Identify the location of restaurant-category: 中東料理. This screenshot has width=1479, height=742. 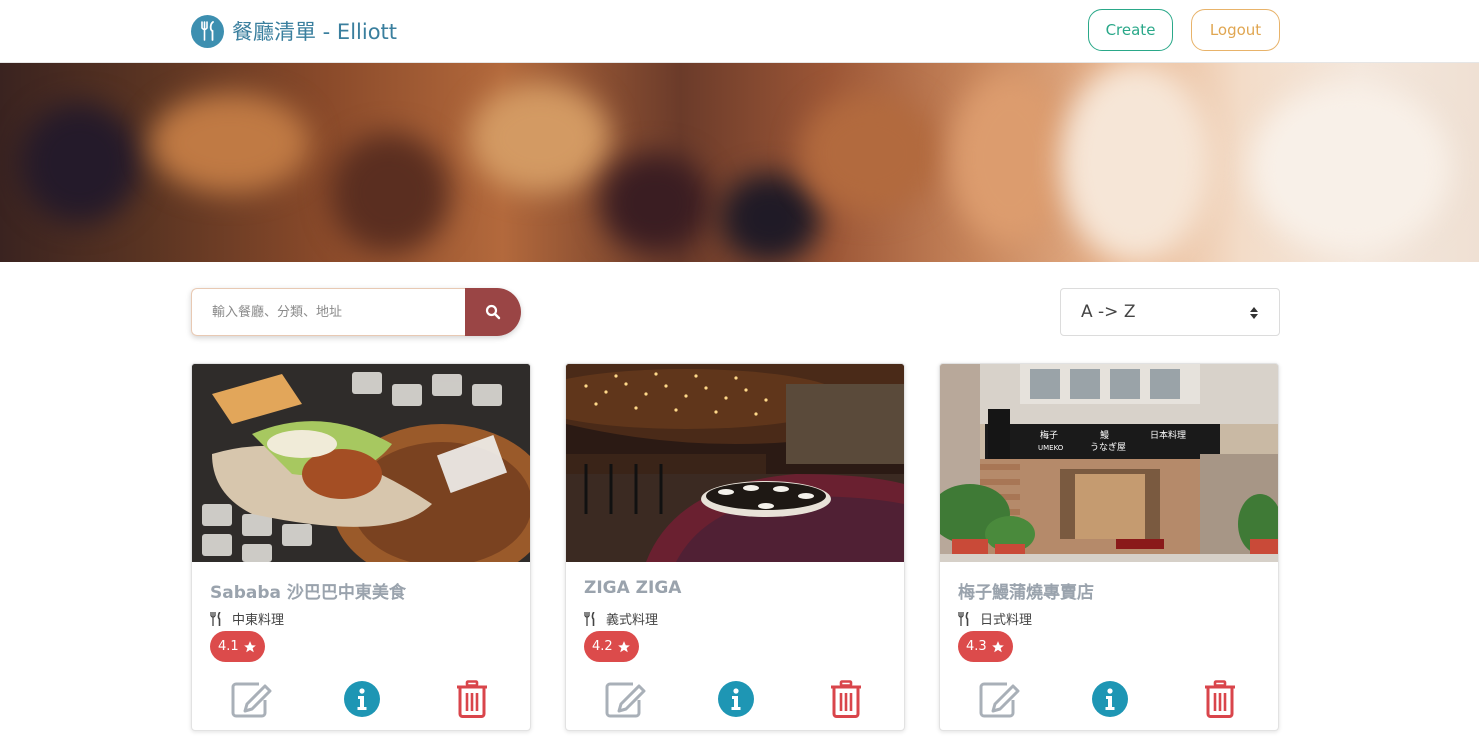
(258, 620).